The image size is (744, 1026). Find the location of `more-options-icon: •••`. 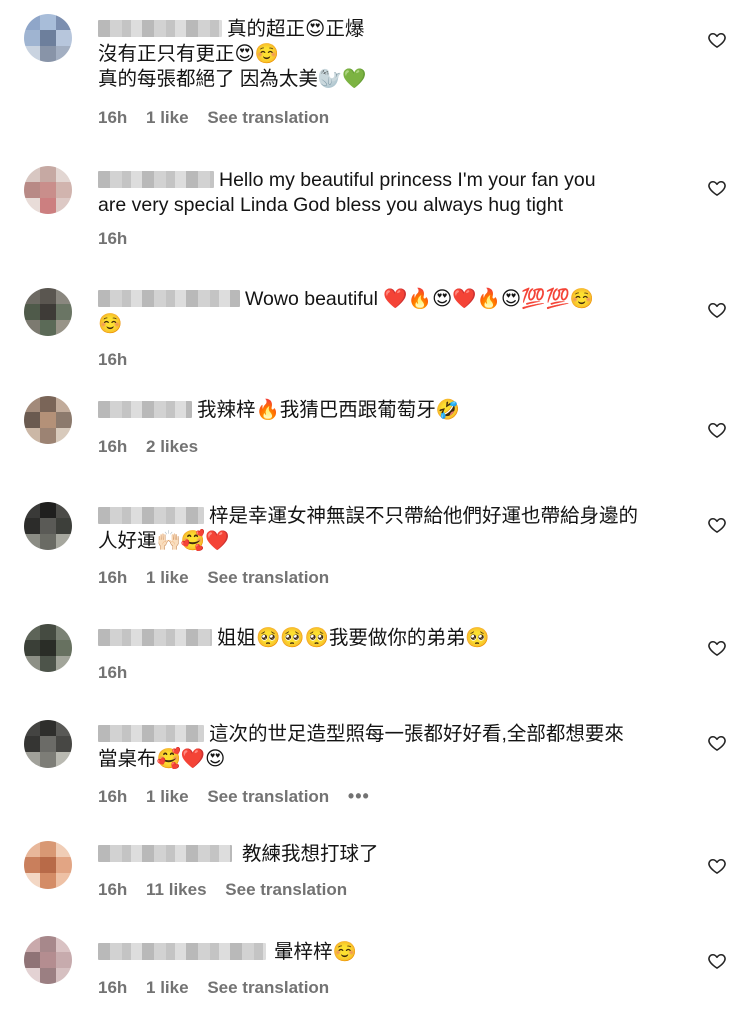

more-options-icon: ••• is located at coordinates (359, 796).